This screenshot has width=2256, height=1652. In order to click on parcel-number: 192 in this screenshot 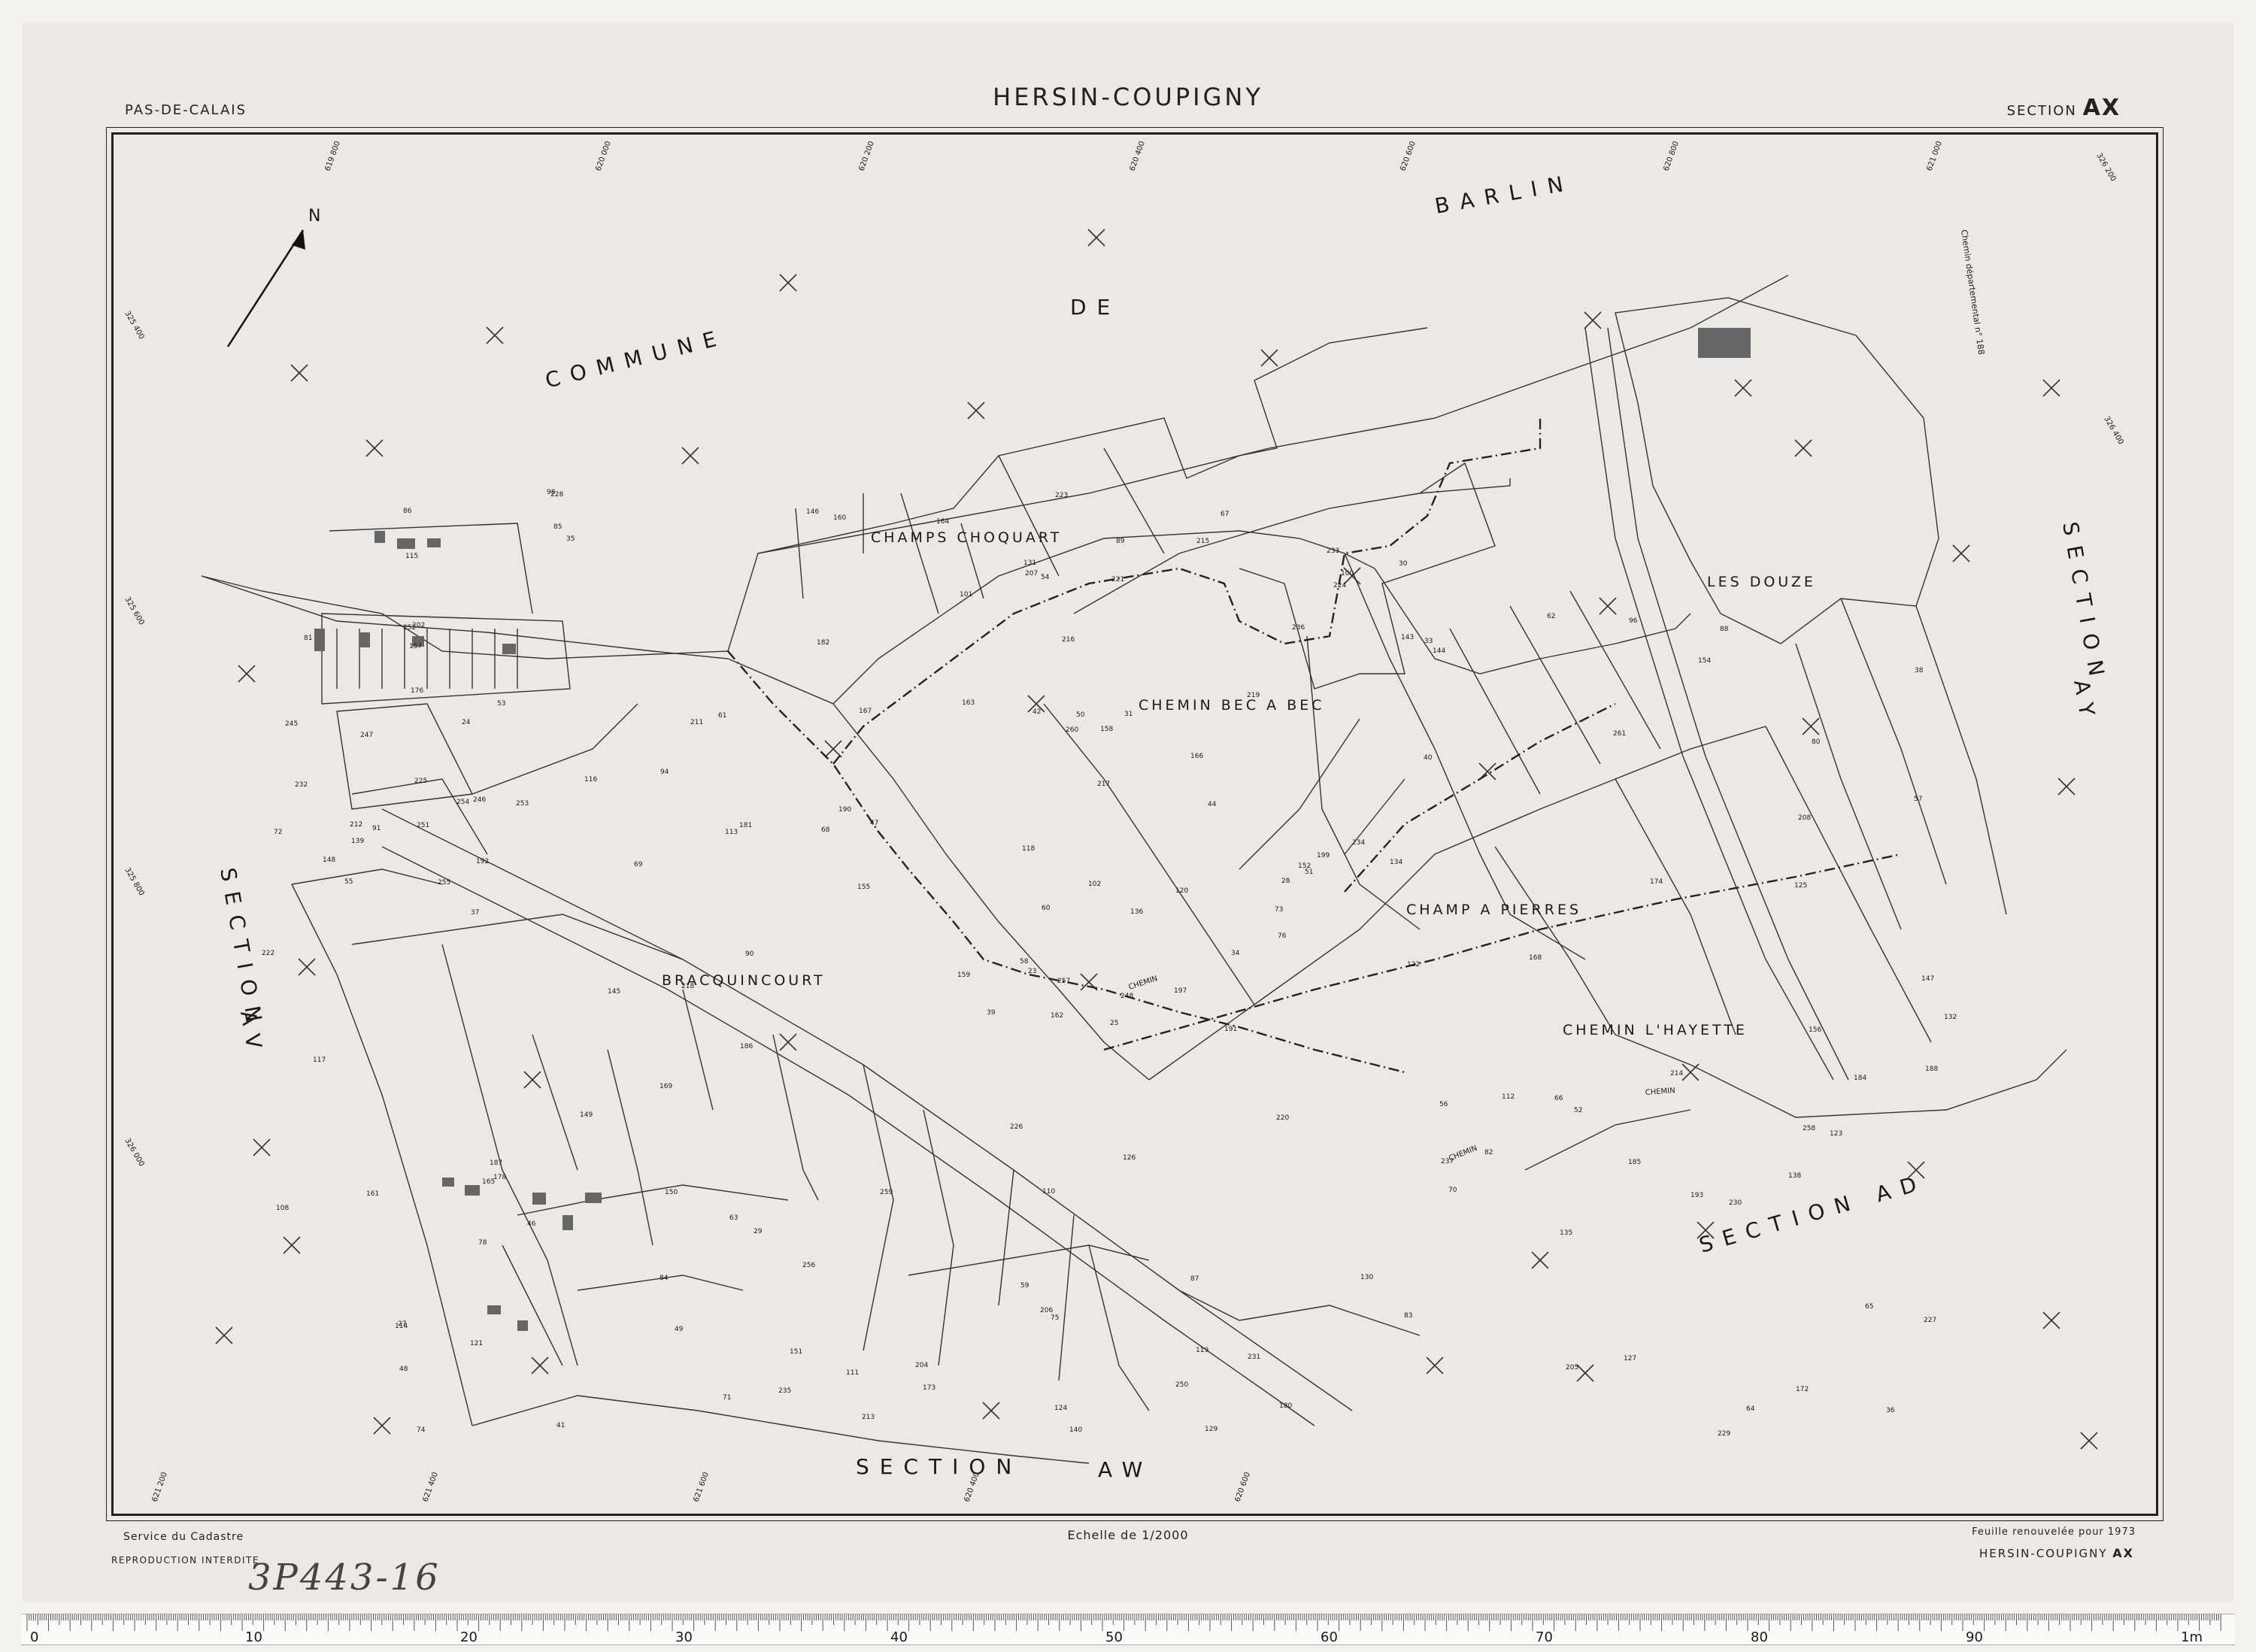, I will do `click(482, 861)`.